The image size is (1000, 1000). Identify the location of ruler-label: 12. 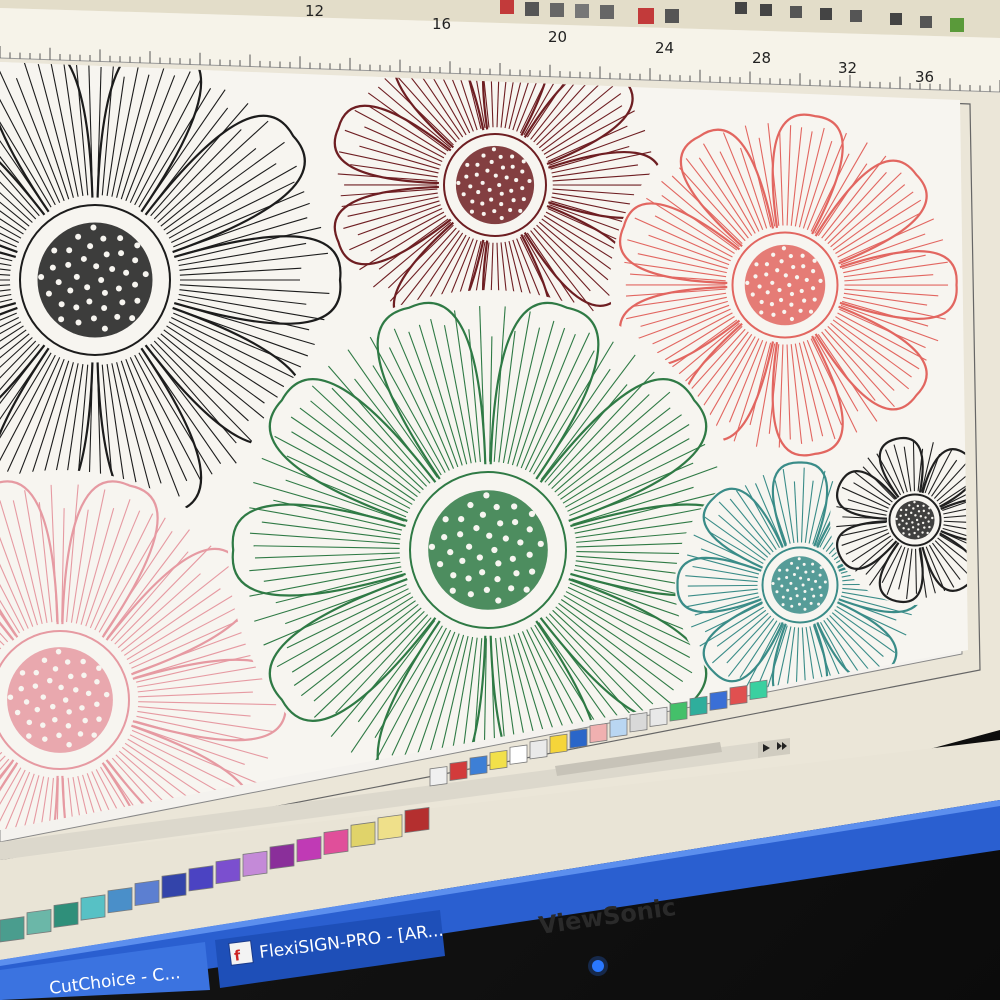
(314, 11).